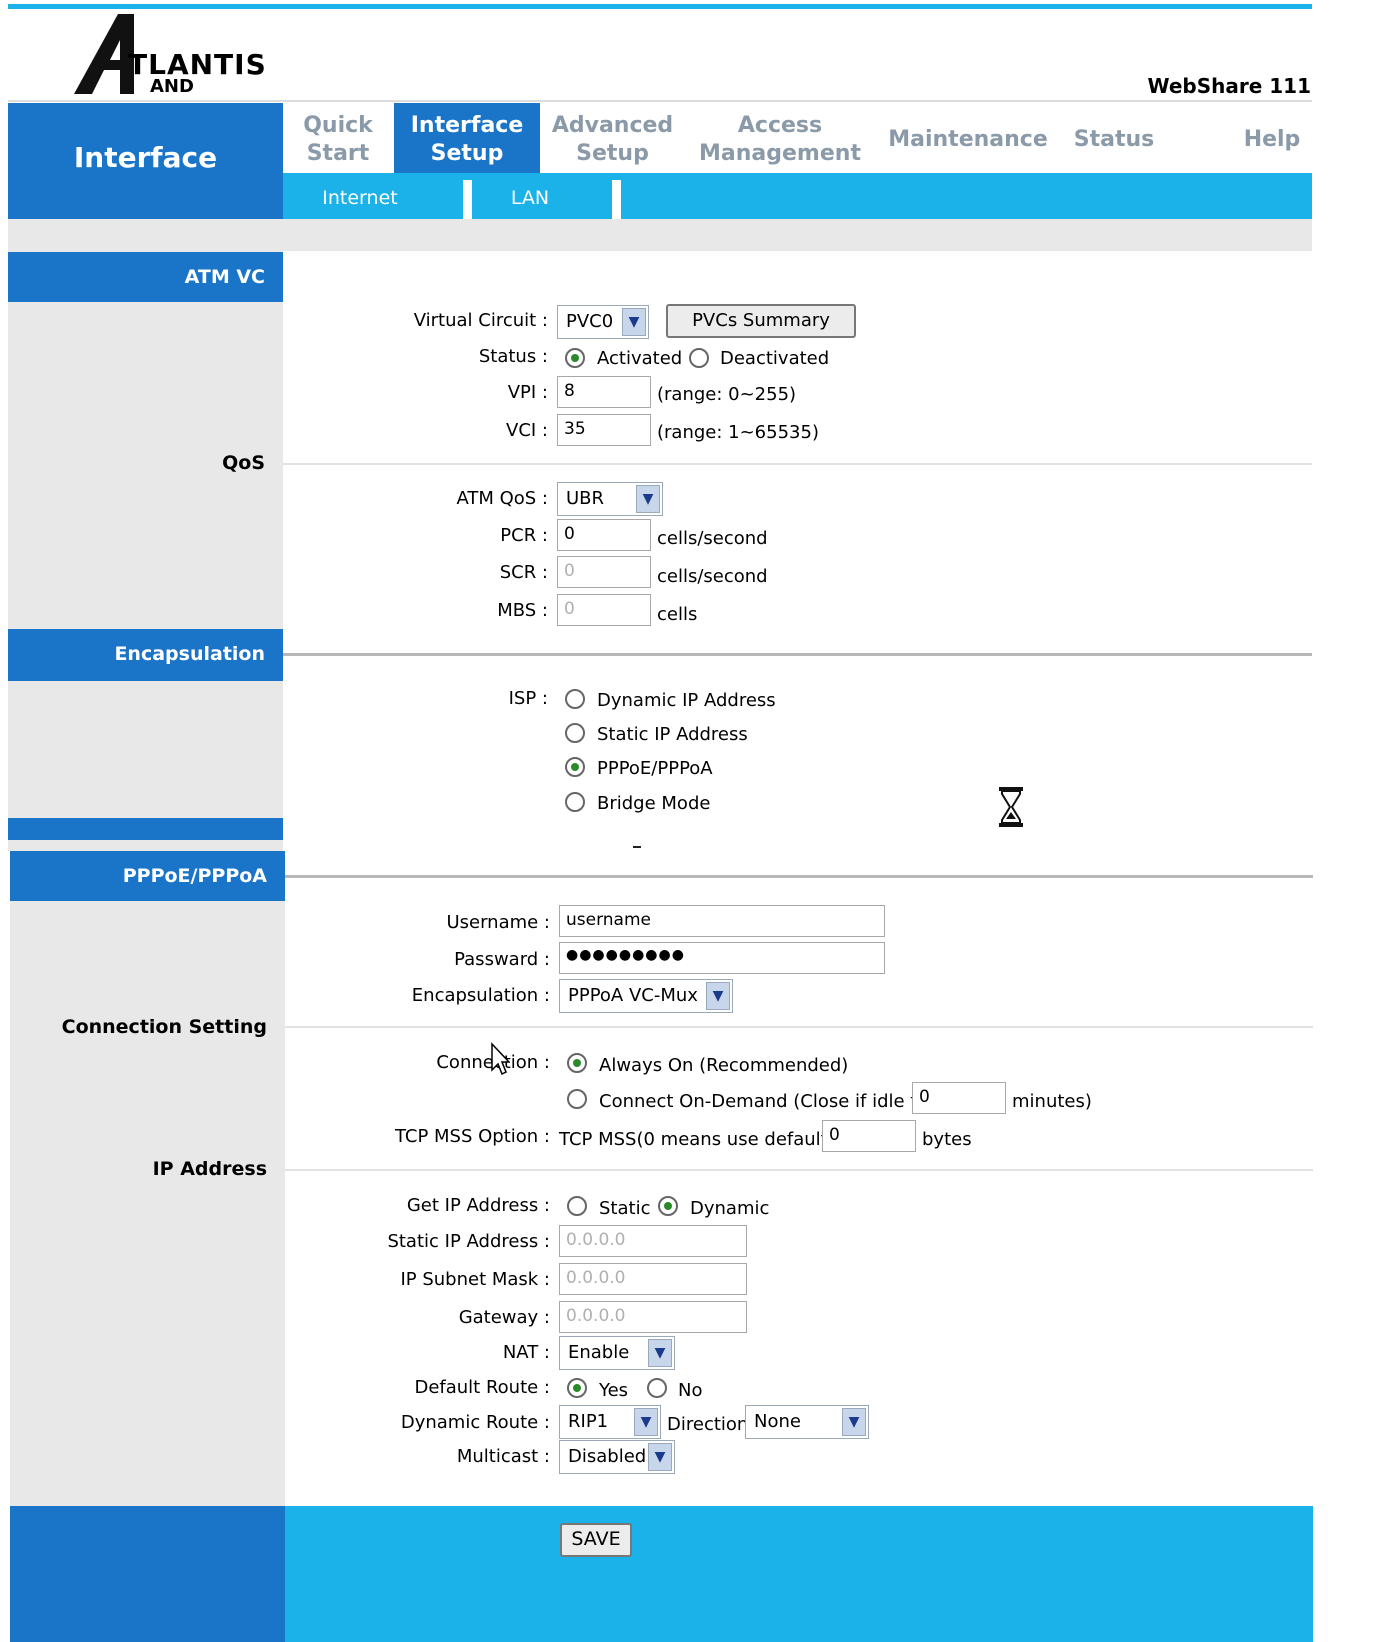 The height and width of the screenshot is (1642, 1385). Describe the element at coordinates (209, 1169) in the screenshot. I see `section-ip-address: IP Address` at that location.